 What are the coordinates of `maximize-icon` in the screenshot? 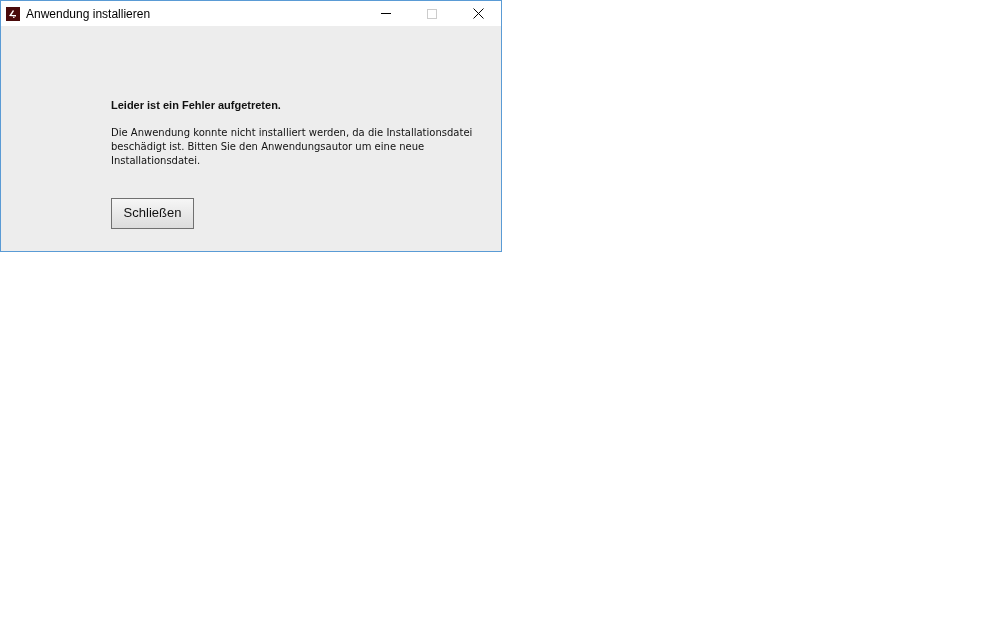 It's located at (432, 13).